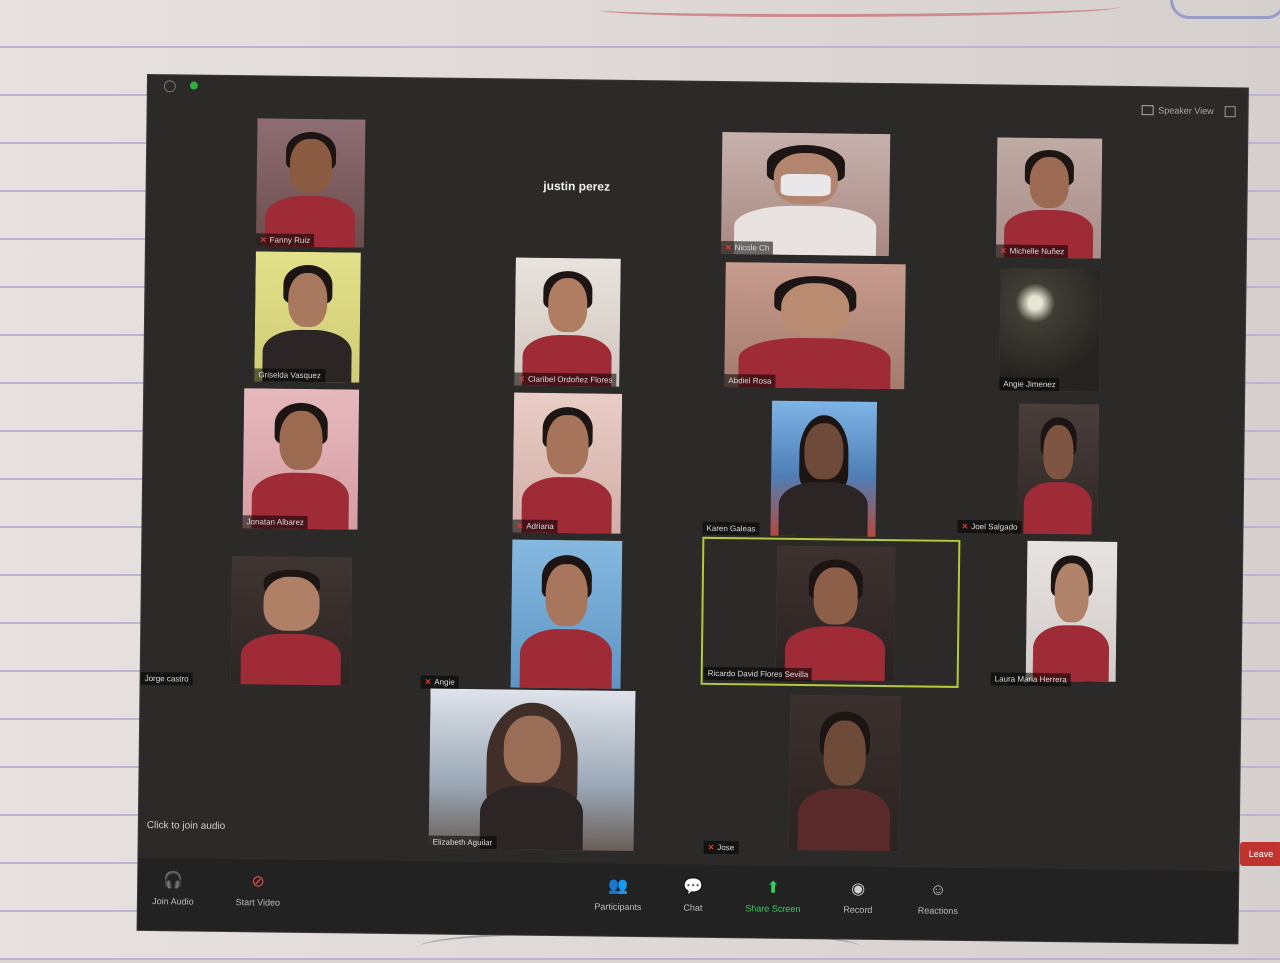  What do you see at coordinates (289, 375) in the screenshot?
I see `participant-name-label: Griselda Vasquez` at bounding box center [289, 375].